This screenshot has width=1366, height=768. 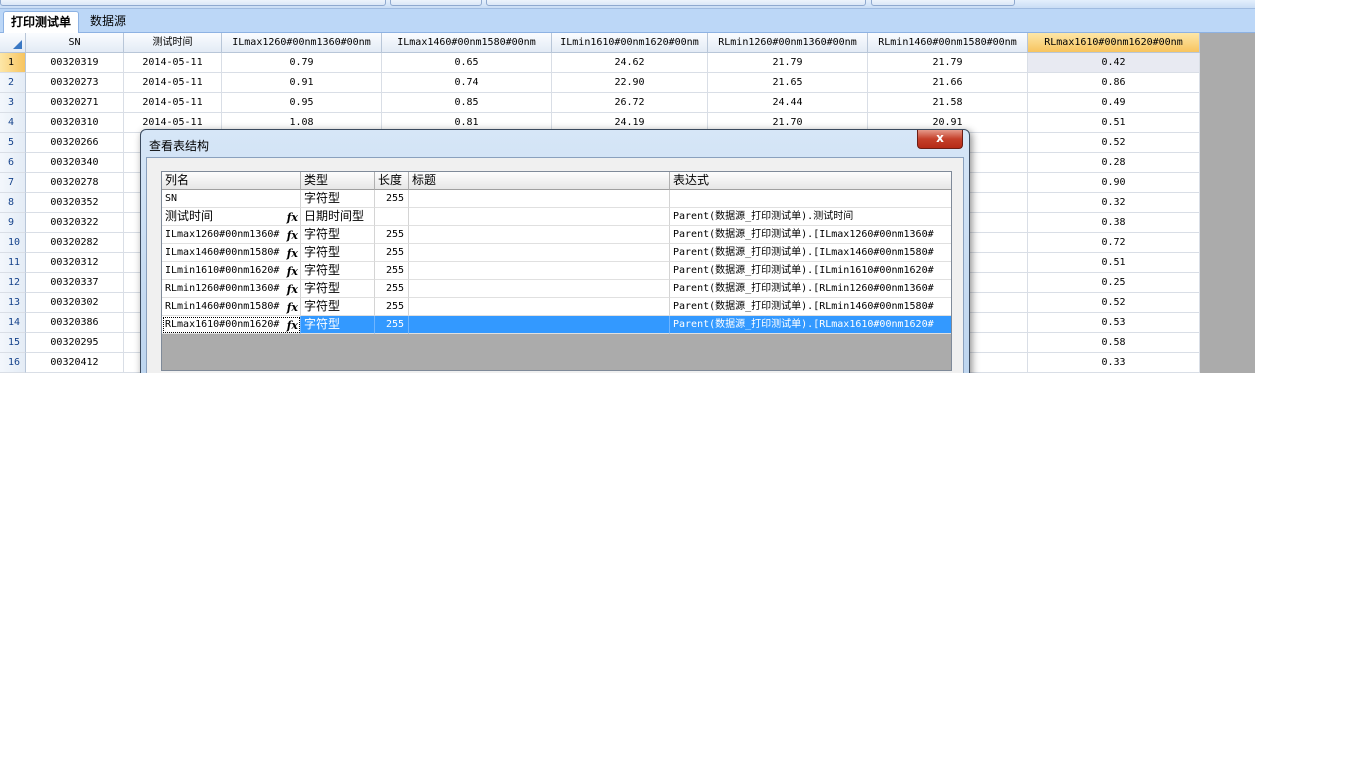 I want to click on column-header: SN, so click(x=75, y=43).